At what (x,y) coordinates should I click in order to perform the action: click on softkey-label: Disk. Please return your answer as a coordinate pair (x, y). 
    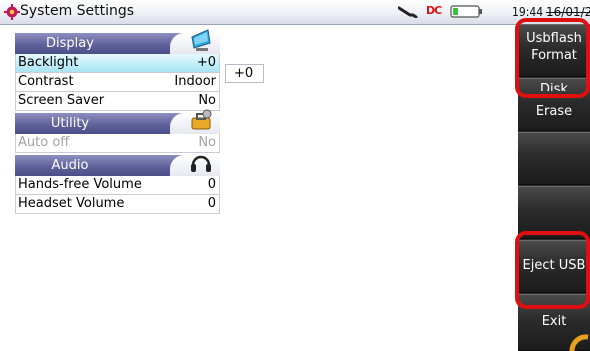
    Looking at the image, I should click on (554, 86).